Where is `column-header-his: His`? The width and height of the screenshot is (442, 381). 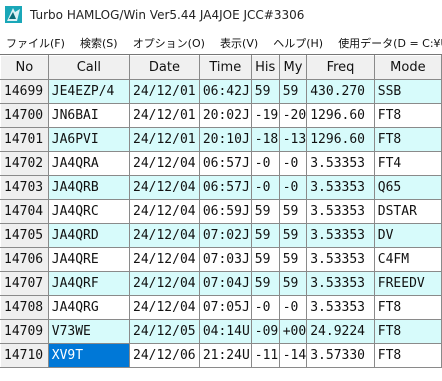 column-header-his: His is located at coordinates (265, 67).